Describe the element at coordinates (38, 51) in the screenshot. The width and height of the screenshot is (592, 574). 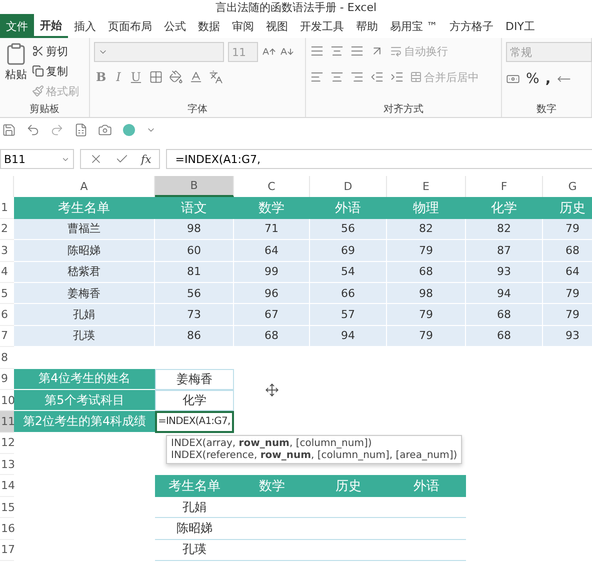
I see `scissors-icon` at that location.